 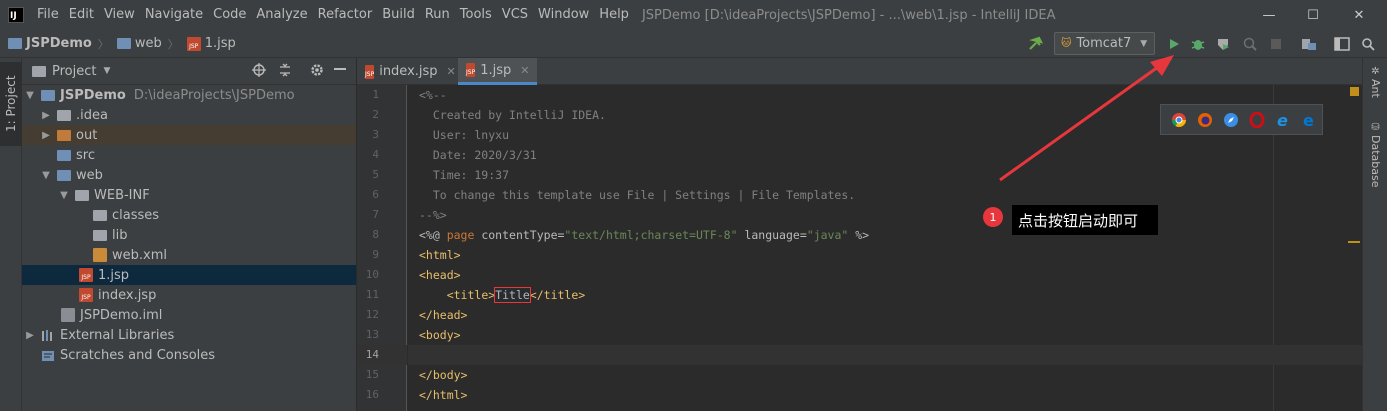 What do you see at coordinates (375, 94) in the screenshot?
I see `line-number: 1` at bounding box center [375, 94].